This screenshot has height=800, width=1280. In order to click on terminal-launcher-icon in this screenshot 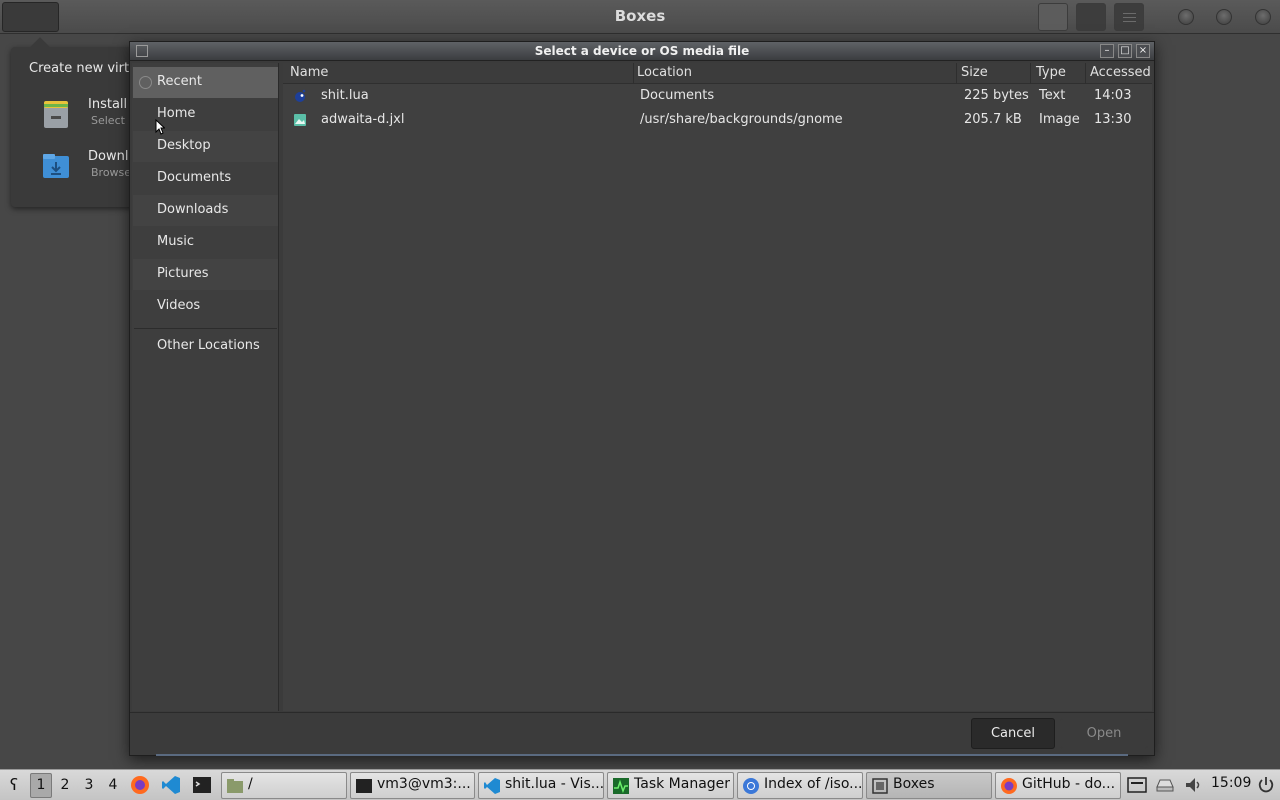, I will do `click(202, 785)`.